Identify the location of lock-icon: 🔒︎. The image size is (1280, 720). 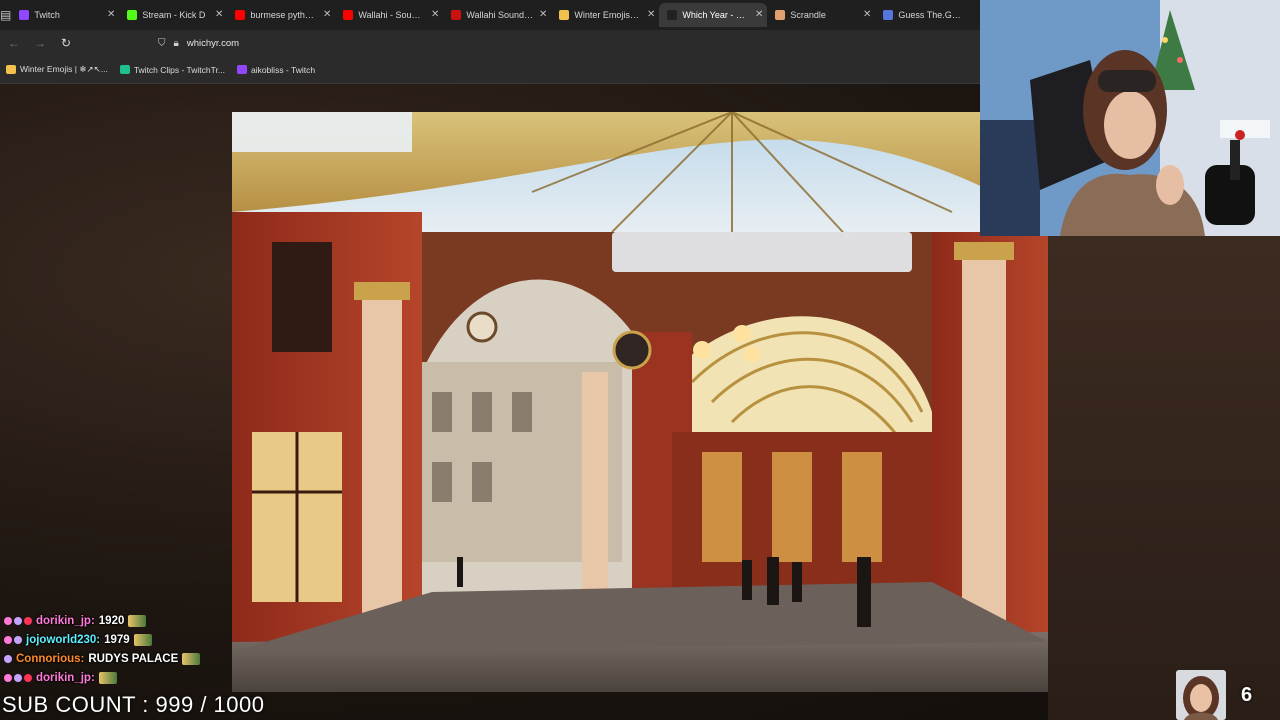
(176, 43).